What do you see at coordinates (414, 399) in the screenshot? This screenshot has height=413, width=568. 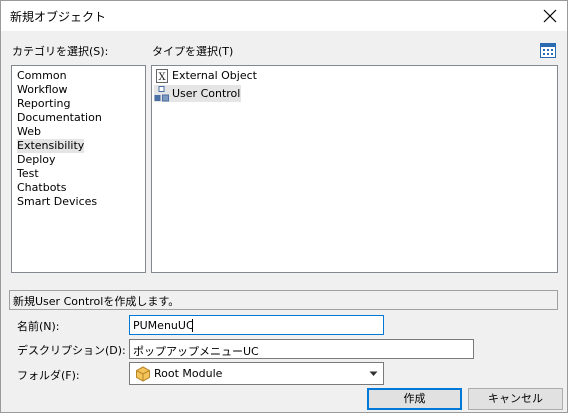 I see `create-button: 作成` at bounding box center [414, 399].